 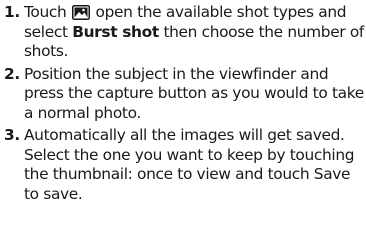 What do you see at coordinates (12, 136) in the screenshot?
I see `step-number: 3` at bounding box center [12, 136].